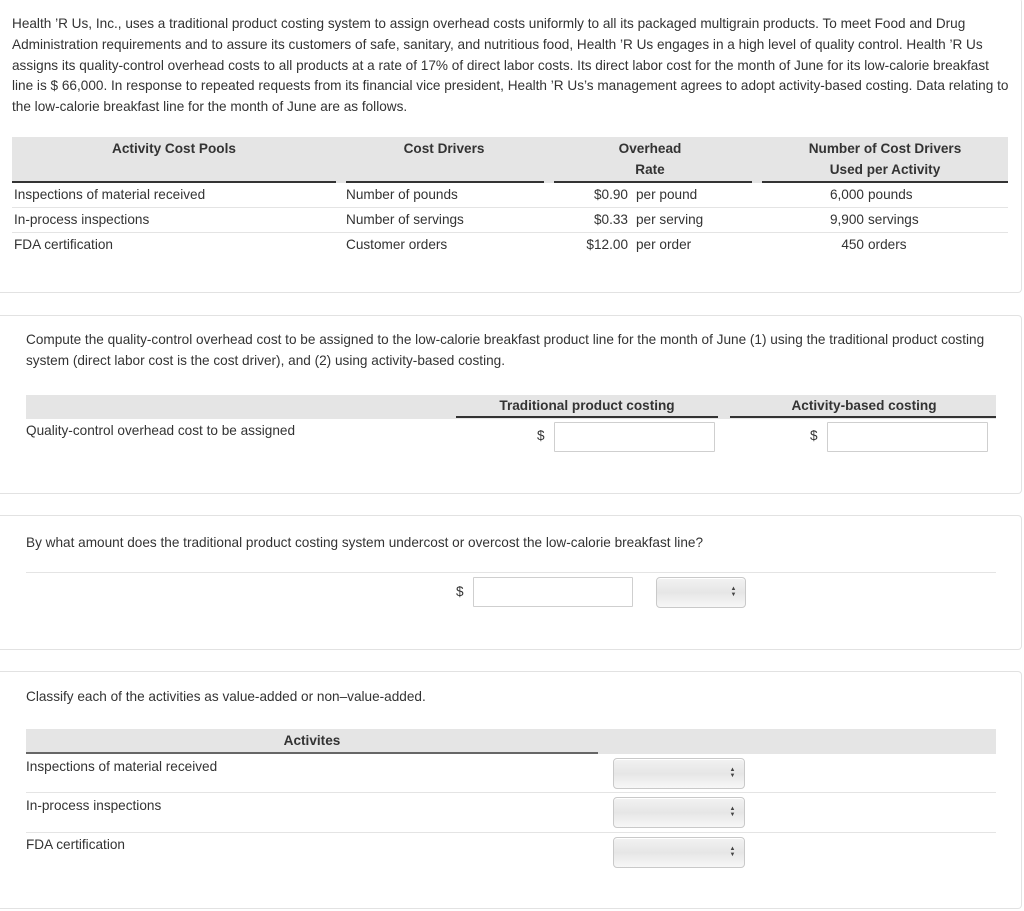 This screenshot has height=911, width=1024. What do you see at coordinates (887, 244) in the screenshot?
I see `activity-driver-count-unit: orders` at bounding box center [887, 244].